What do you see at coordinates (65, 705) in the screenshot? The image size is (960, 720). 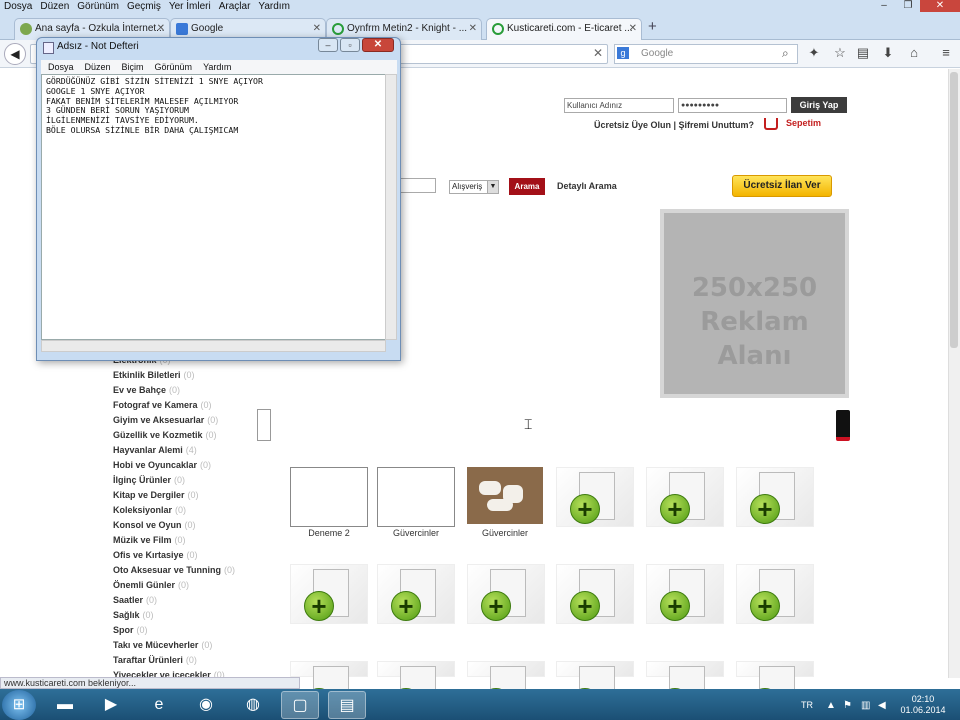 I see `explorer-icon: ▬` at bounding box center [65, 705].